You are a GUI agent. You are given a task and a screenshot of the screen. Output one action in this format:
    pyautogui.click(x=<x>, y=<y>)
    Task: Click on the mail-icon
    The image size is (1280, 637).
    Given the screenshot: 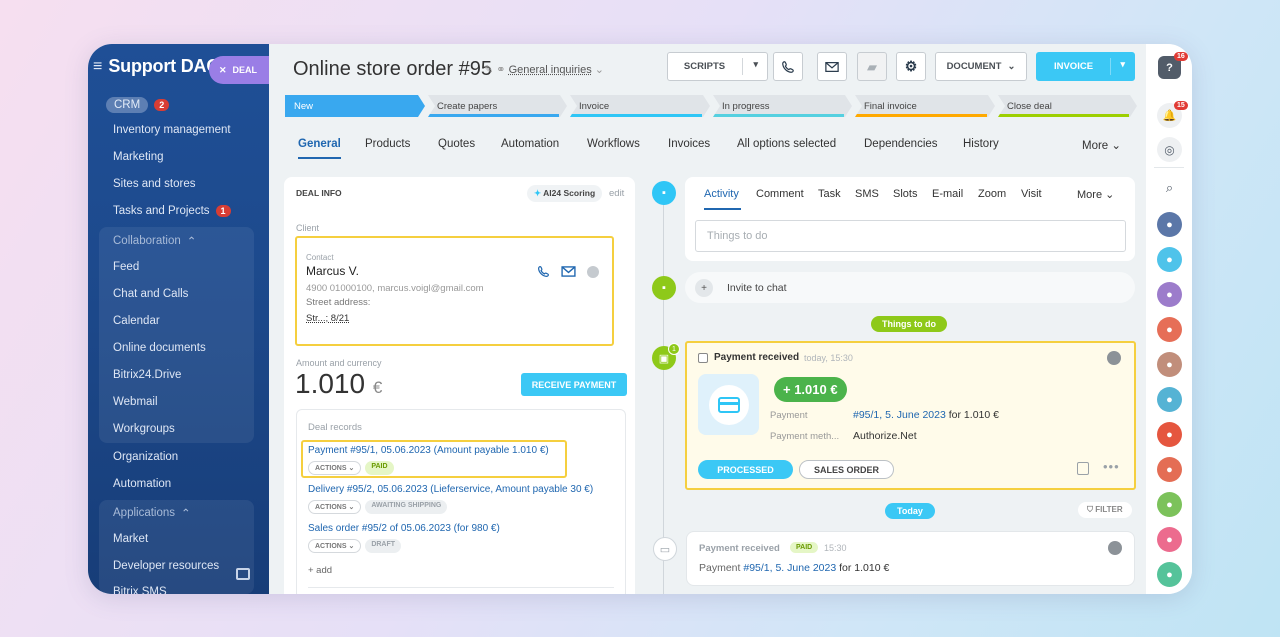 What is the action you would take?
    pyautogui.click(x=568, y=271)
    